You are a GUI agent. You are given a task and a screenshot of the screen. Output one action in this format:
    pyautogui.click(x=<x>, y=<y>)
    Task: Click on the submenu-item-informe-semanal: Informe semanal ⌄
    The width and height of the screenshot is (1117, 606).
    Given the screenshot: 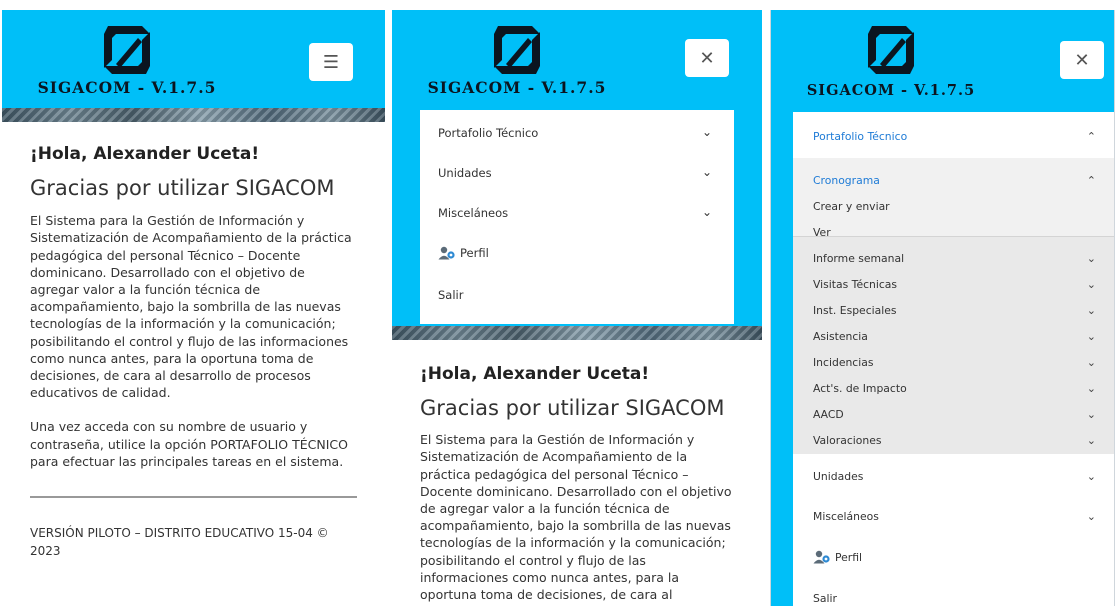 What is the action you would take?
    pyautogui.click(x=953, y=258)
    